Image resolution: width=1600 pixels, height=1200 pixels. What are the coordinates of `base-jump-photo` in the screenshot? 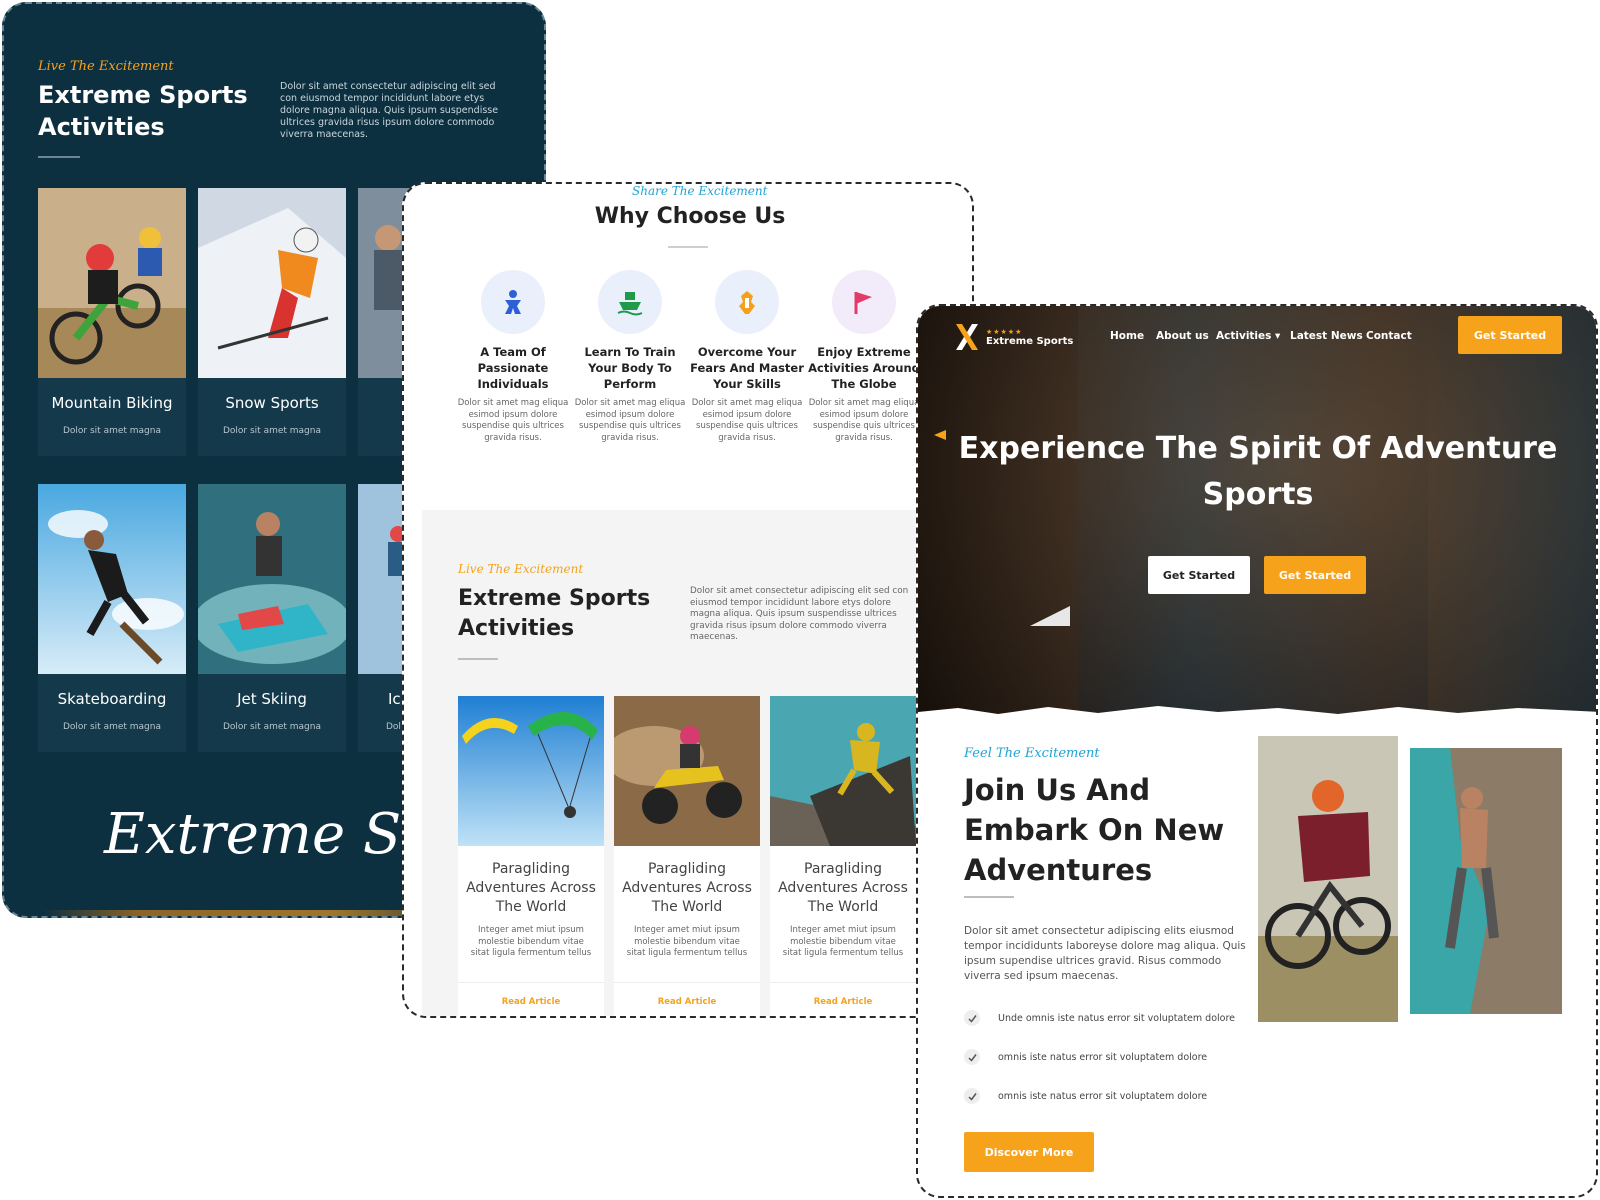 It's located at (843, 771).